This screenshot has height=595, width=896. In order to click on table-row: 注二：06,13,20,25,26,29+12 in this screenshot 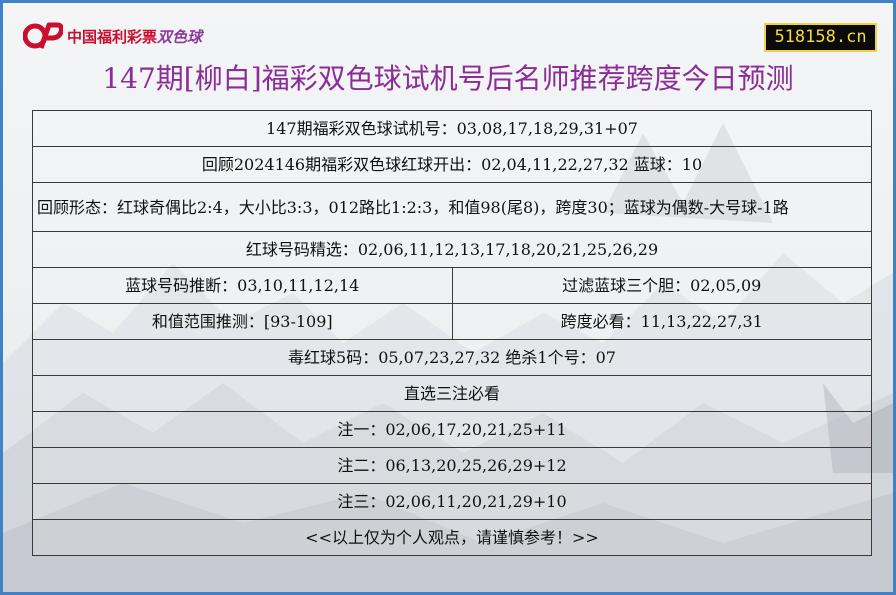, I will do `click(452, 465)`.